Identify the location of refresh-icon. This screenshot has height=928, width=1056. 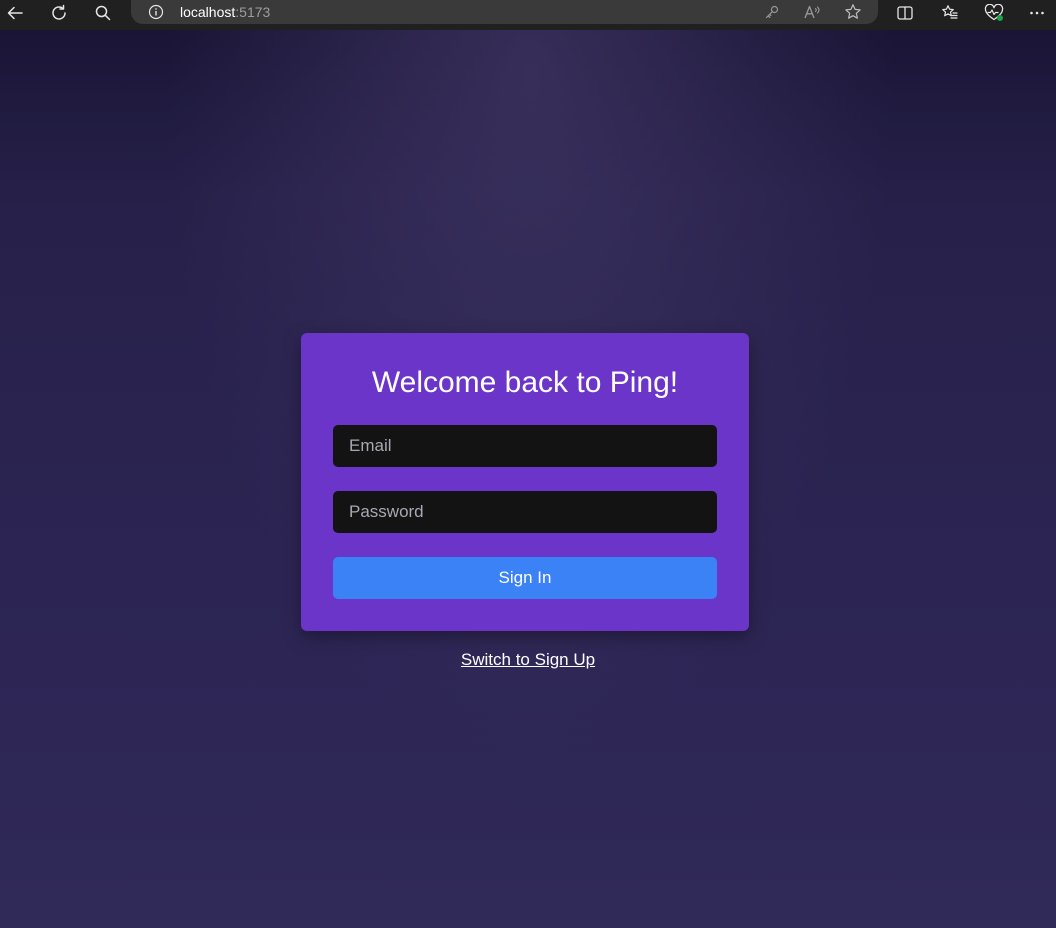
(59, 13).